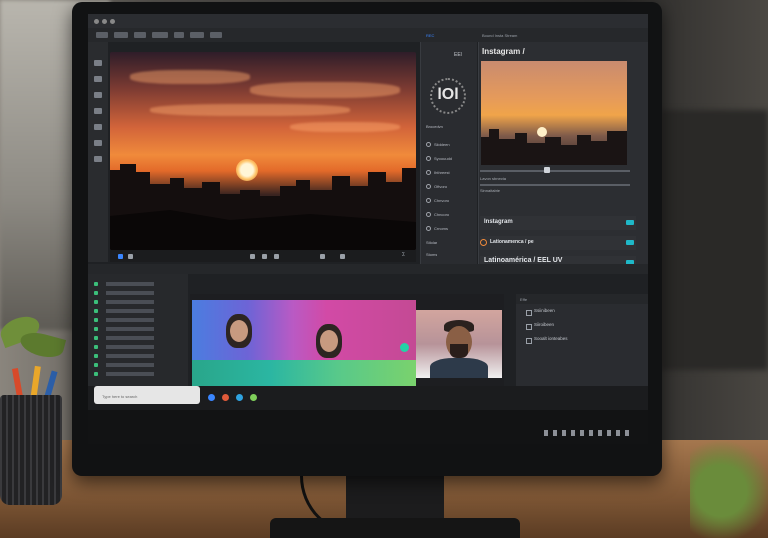 The image size is (768, 538). Describe the element at coordinates (404, 347) in the screenshot. I see `playhead-marker` at that location.